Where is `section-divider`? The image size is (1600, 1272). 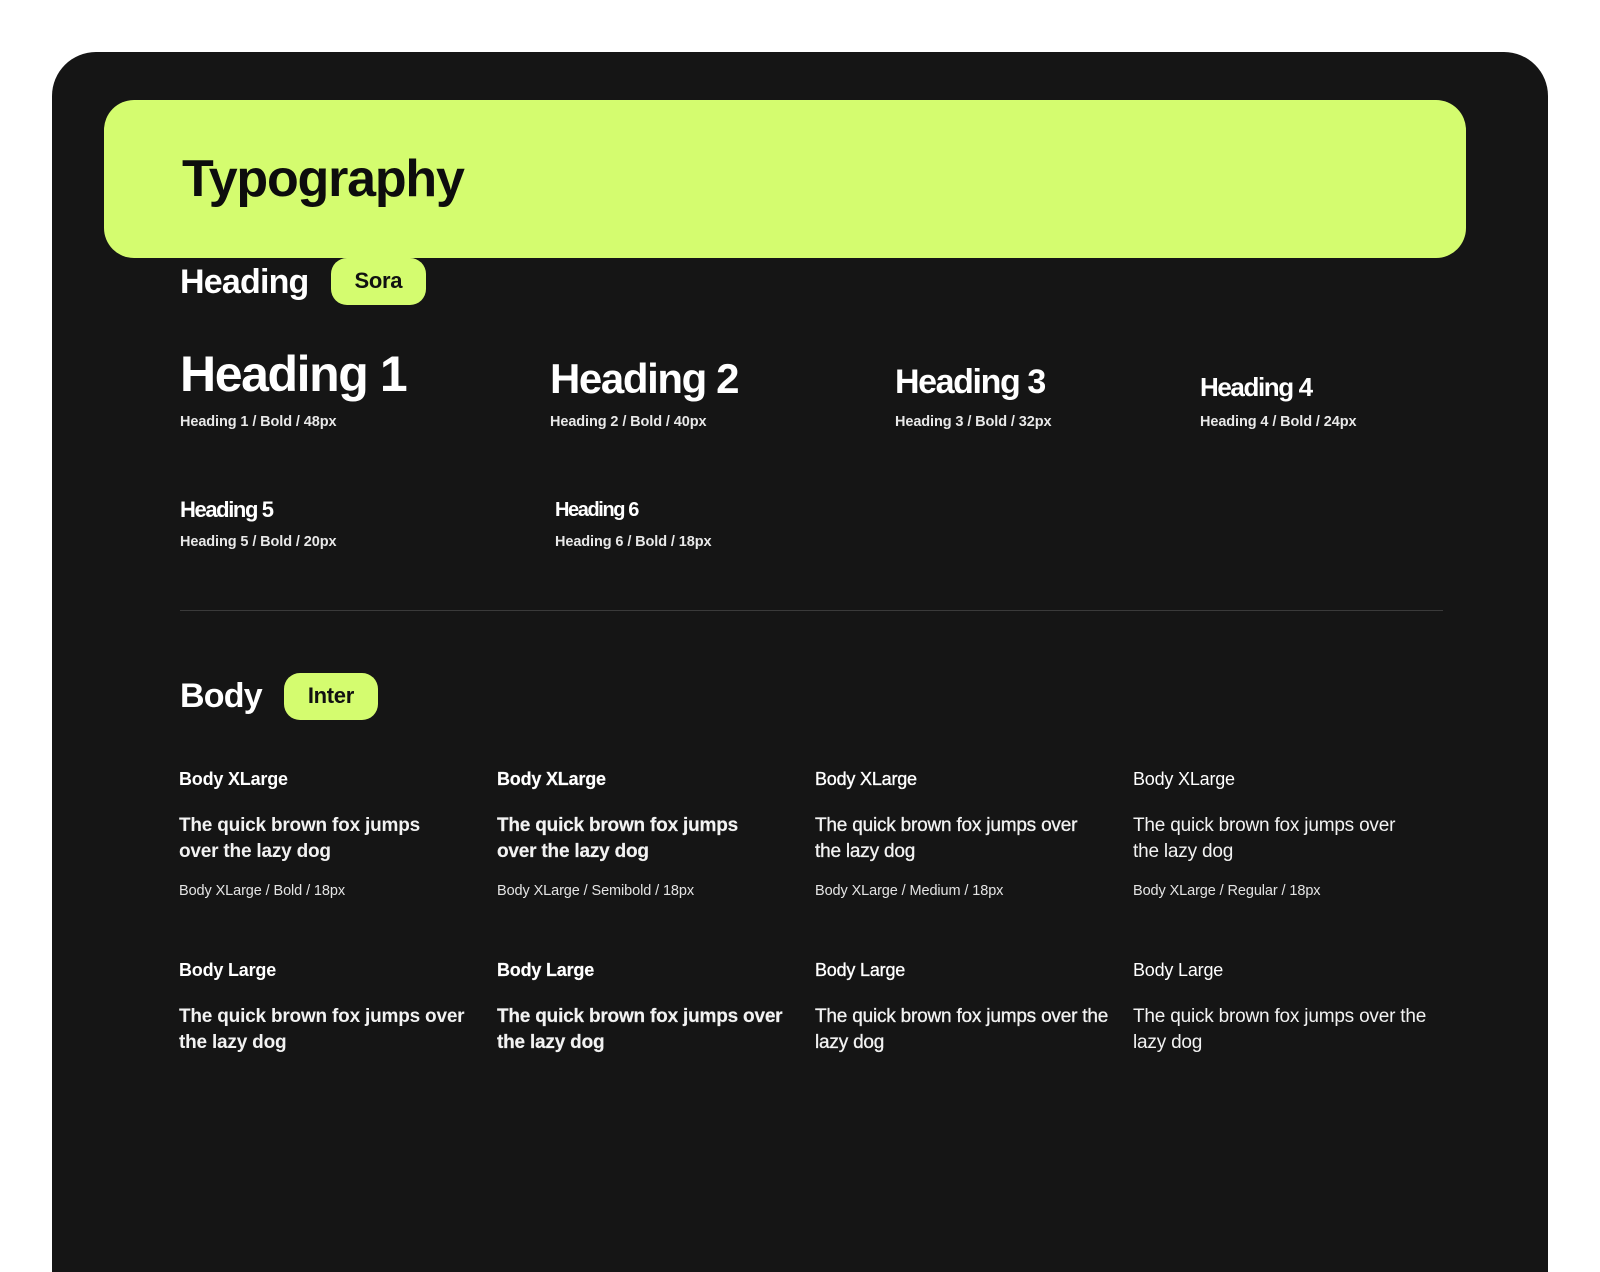 section-divider is located at coordinates (811, 610).